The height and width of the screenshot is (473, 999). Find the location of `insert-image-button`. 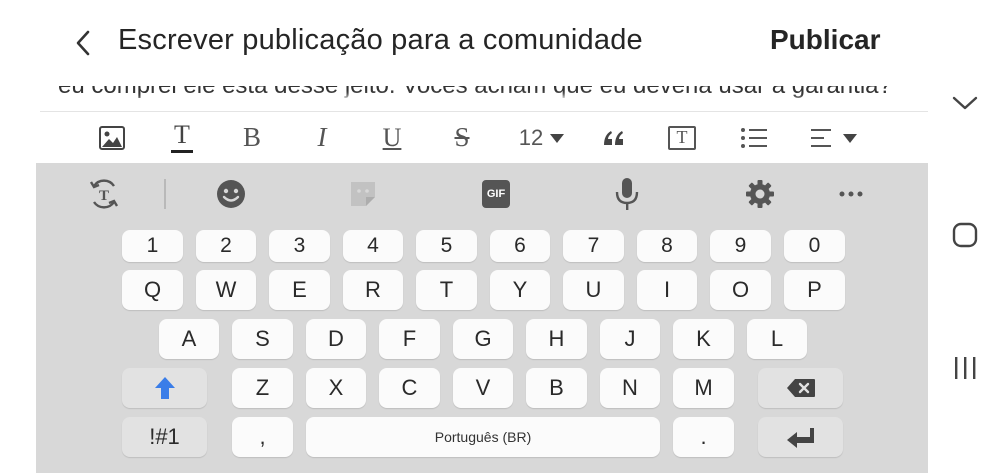

insert-image-button is located at coordinates (112, 137).